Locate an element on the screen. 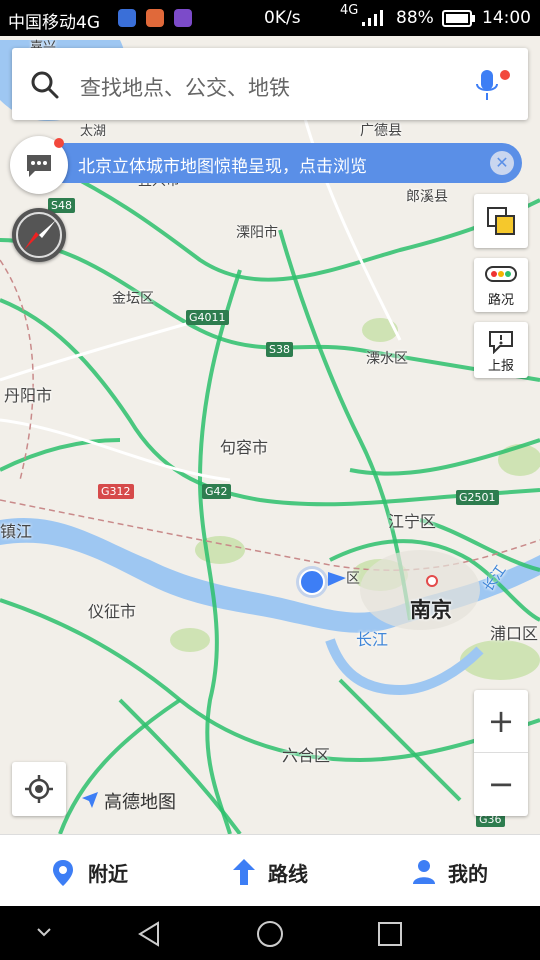 The height and width of the screenshot is (960, 540). nav-nearby: 附近 is located at coordinates (100, 872).